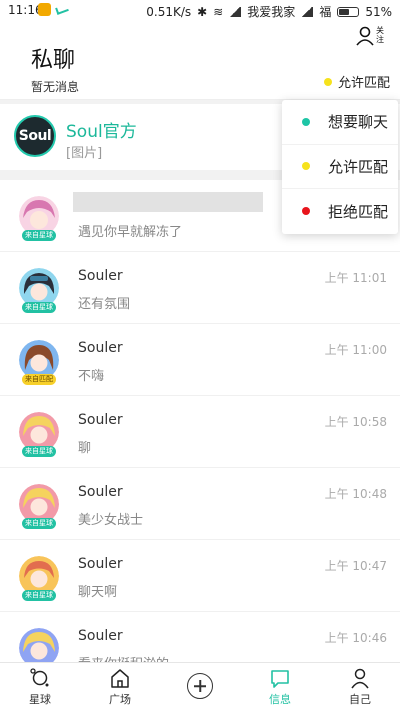 The image size is (400, 711). I want to click on popup-item-want-chat: 想要聊天, so click(340, 122).